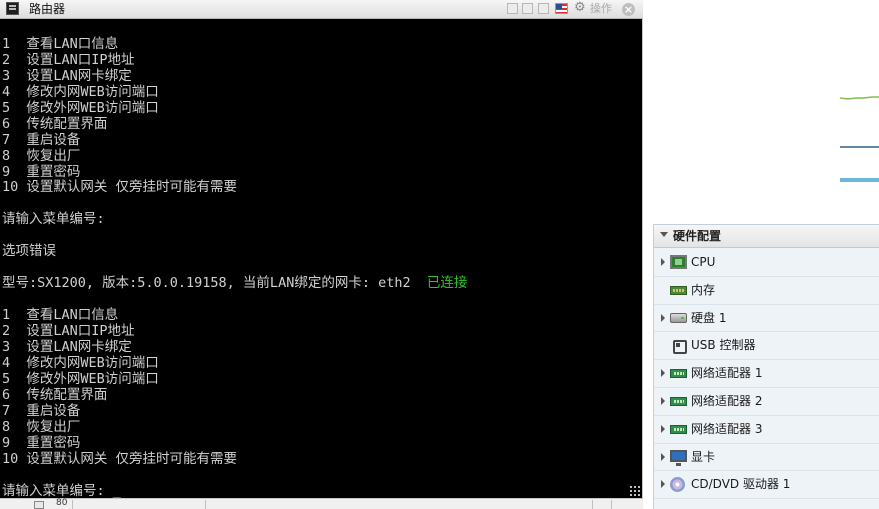  I want to click on hardware-item-label: 网络适配器 2, so click(727, 400).